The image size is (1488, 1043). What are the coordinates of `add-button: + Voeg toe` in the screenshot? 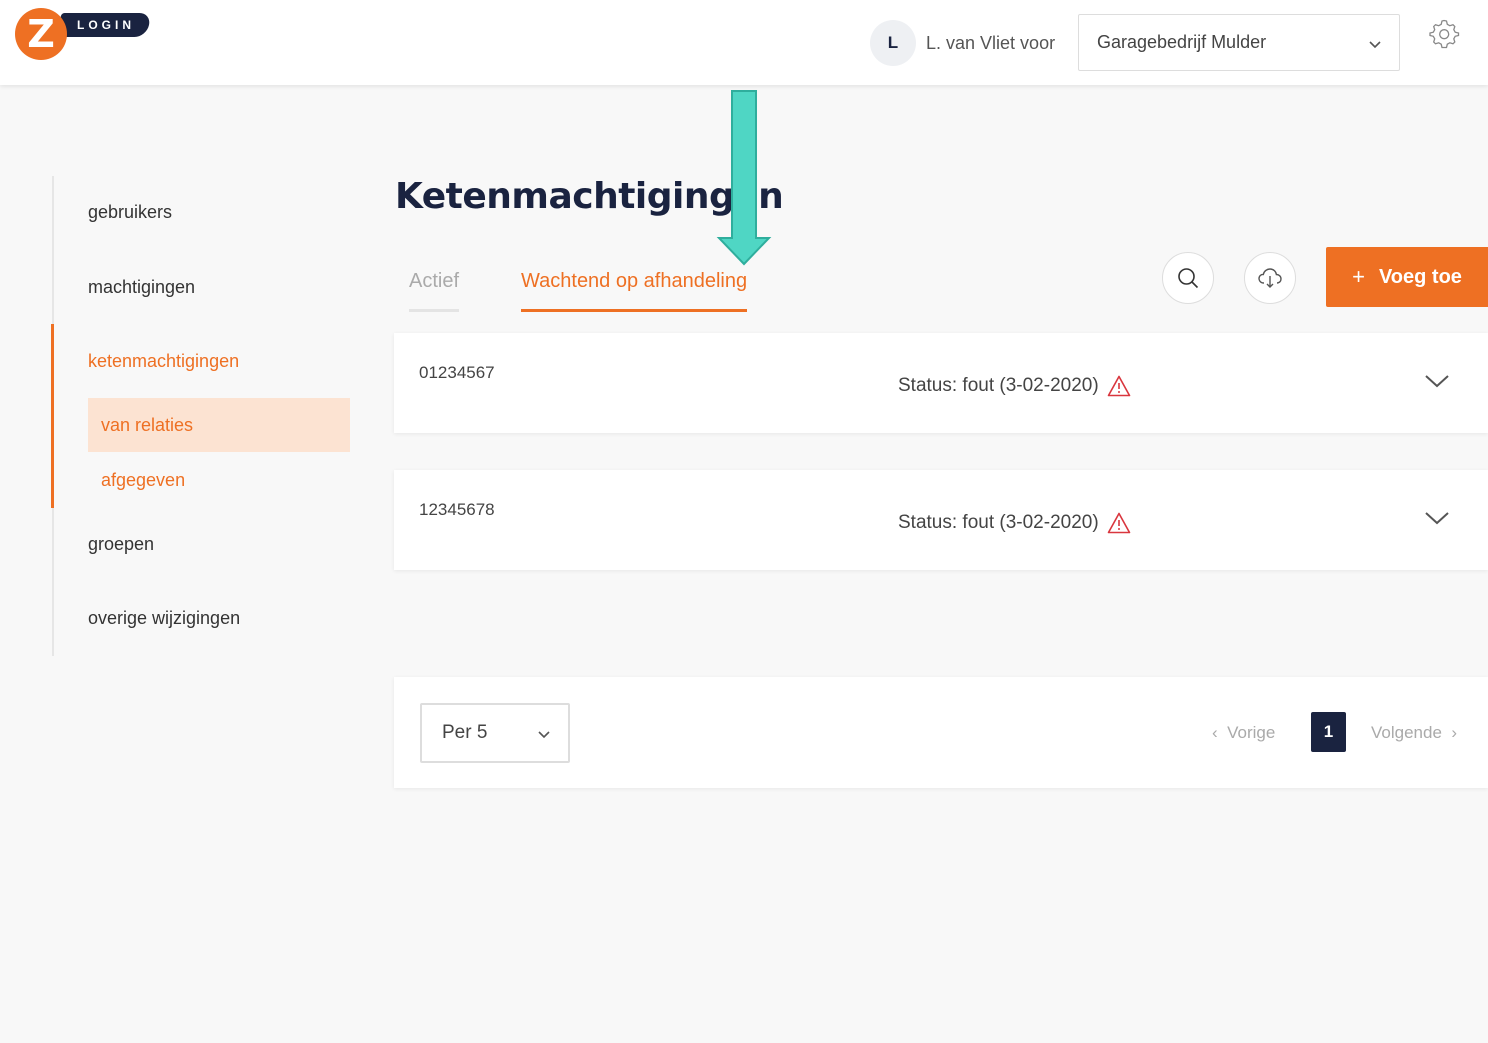 It's located at (1407, 277).